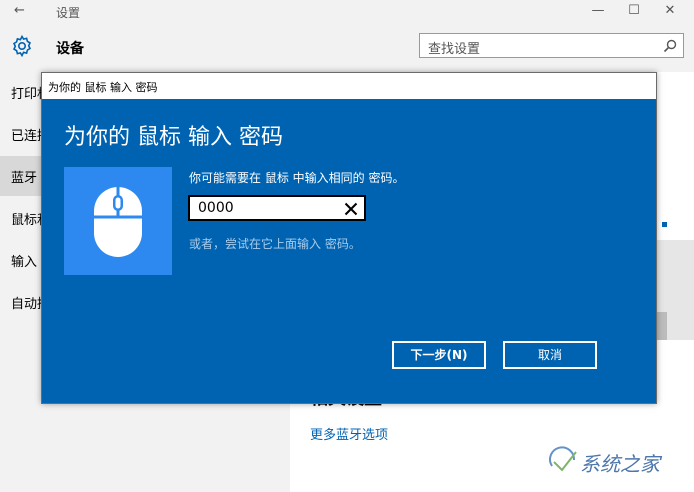  What do you see at coordinates (634, 11) in the screenshot?
I see `maximize-icon: ☐` at bounding box center [634, 11].